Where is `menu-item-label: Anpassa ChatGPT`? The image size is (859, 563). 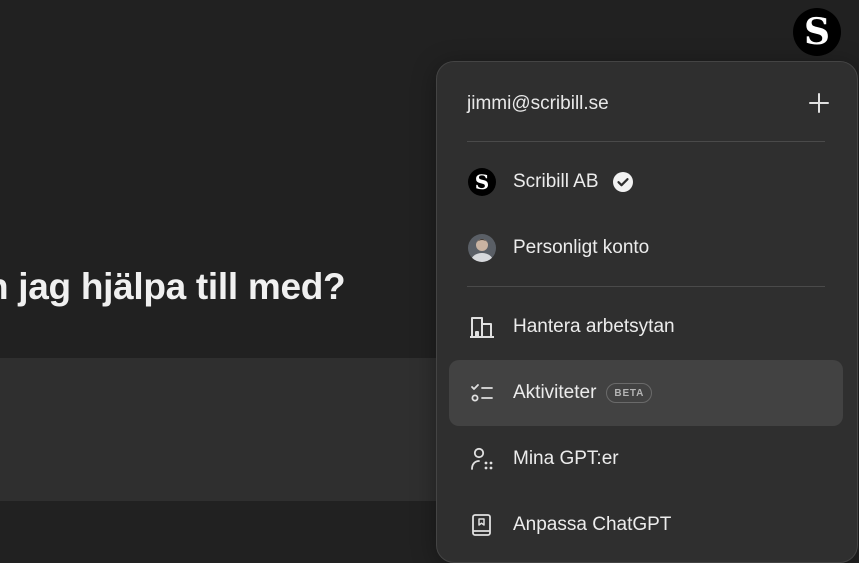 menu-item-label: Anpassa ChatGPT is located at coordinates (592, 524).